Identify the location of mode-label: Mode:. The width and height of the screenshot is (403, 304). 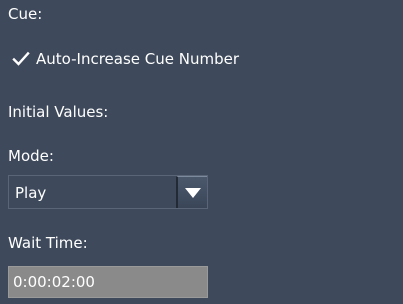
(31, 156).